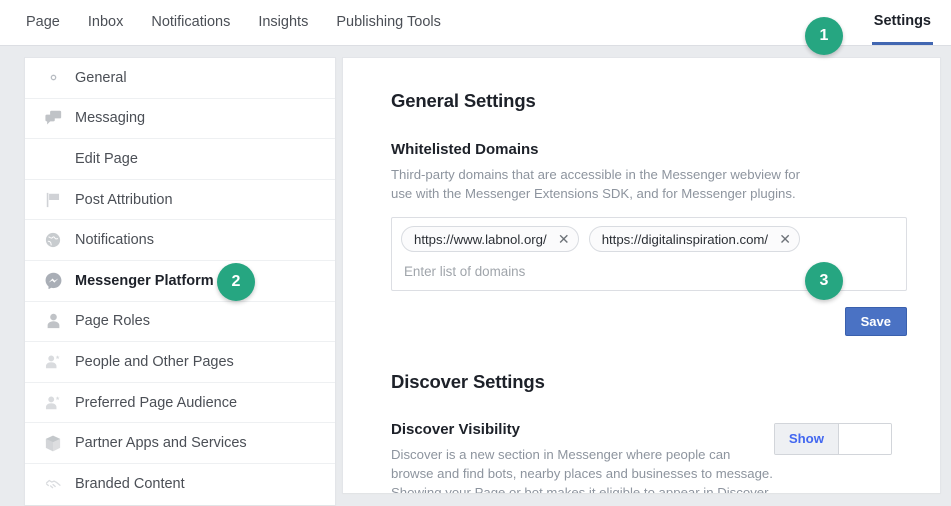  What do you see at coordinates (53, 281) in the screenshot?
I see `messenger-icon` at bounding box center [53, 281].